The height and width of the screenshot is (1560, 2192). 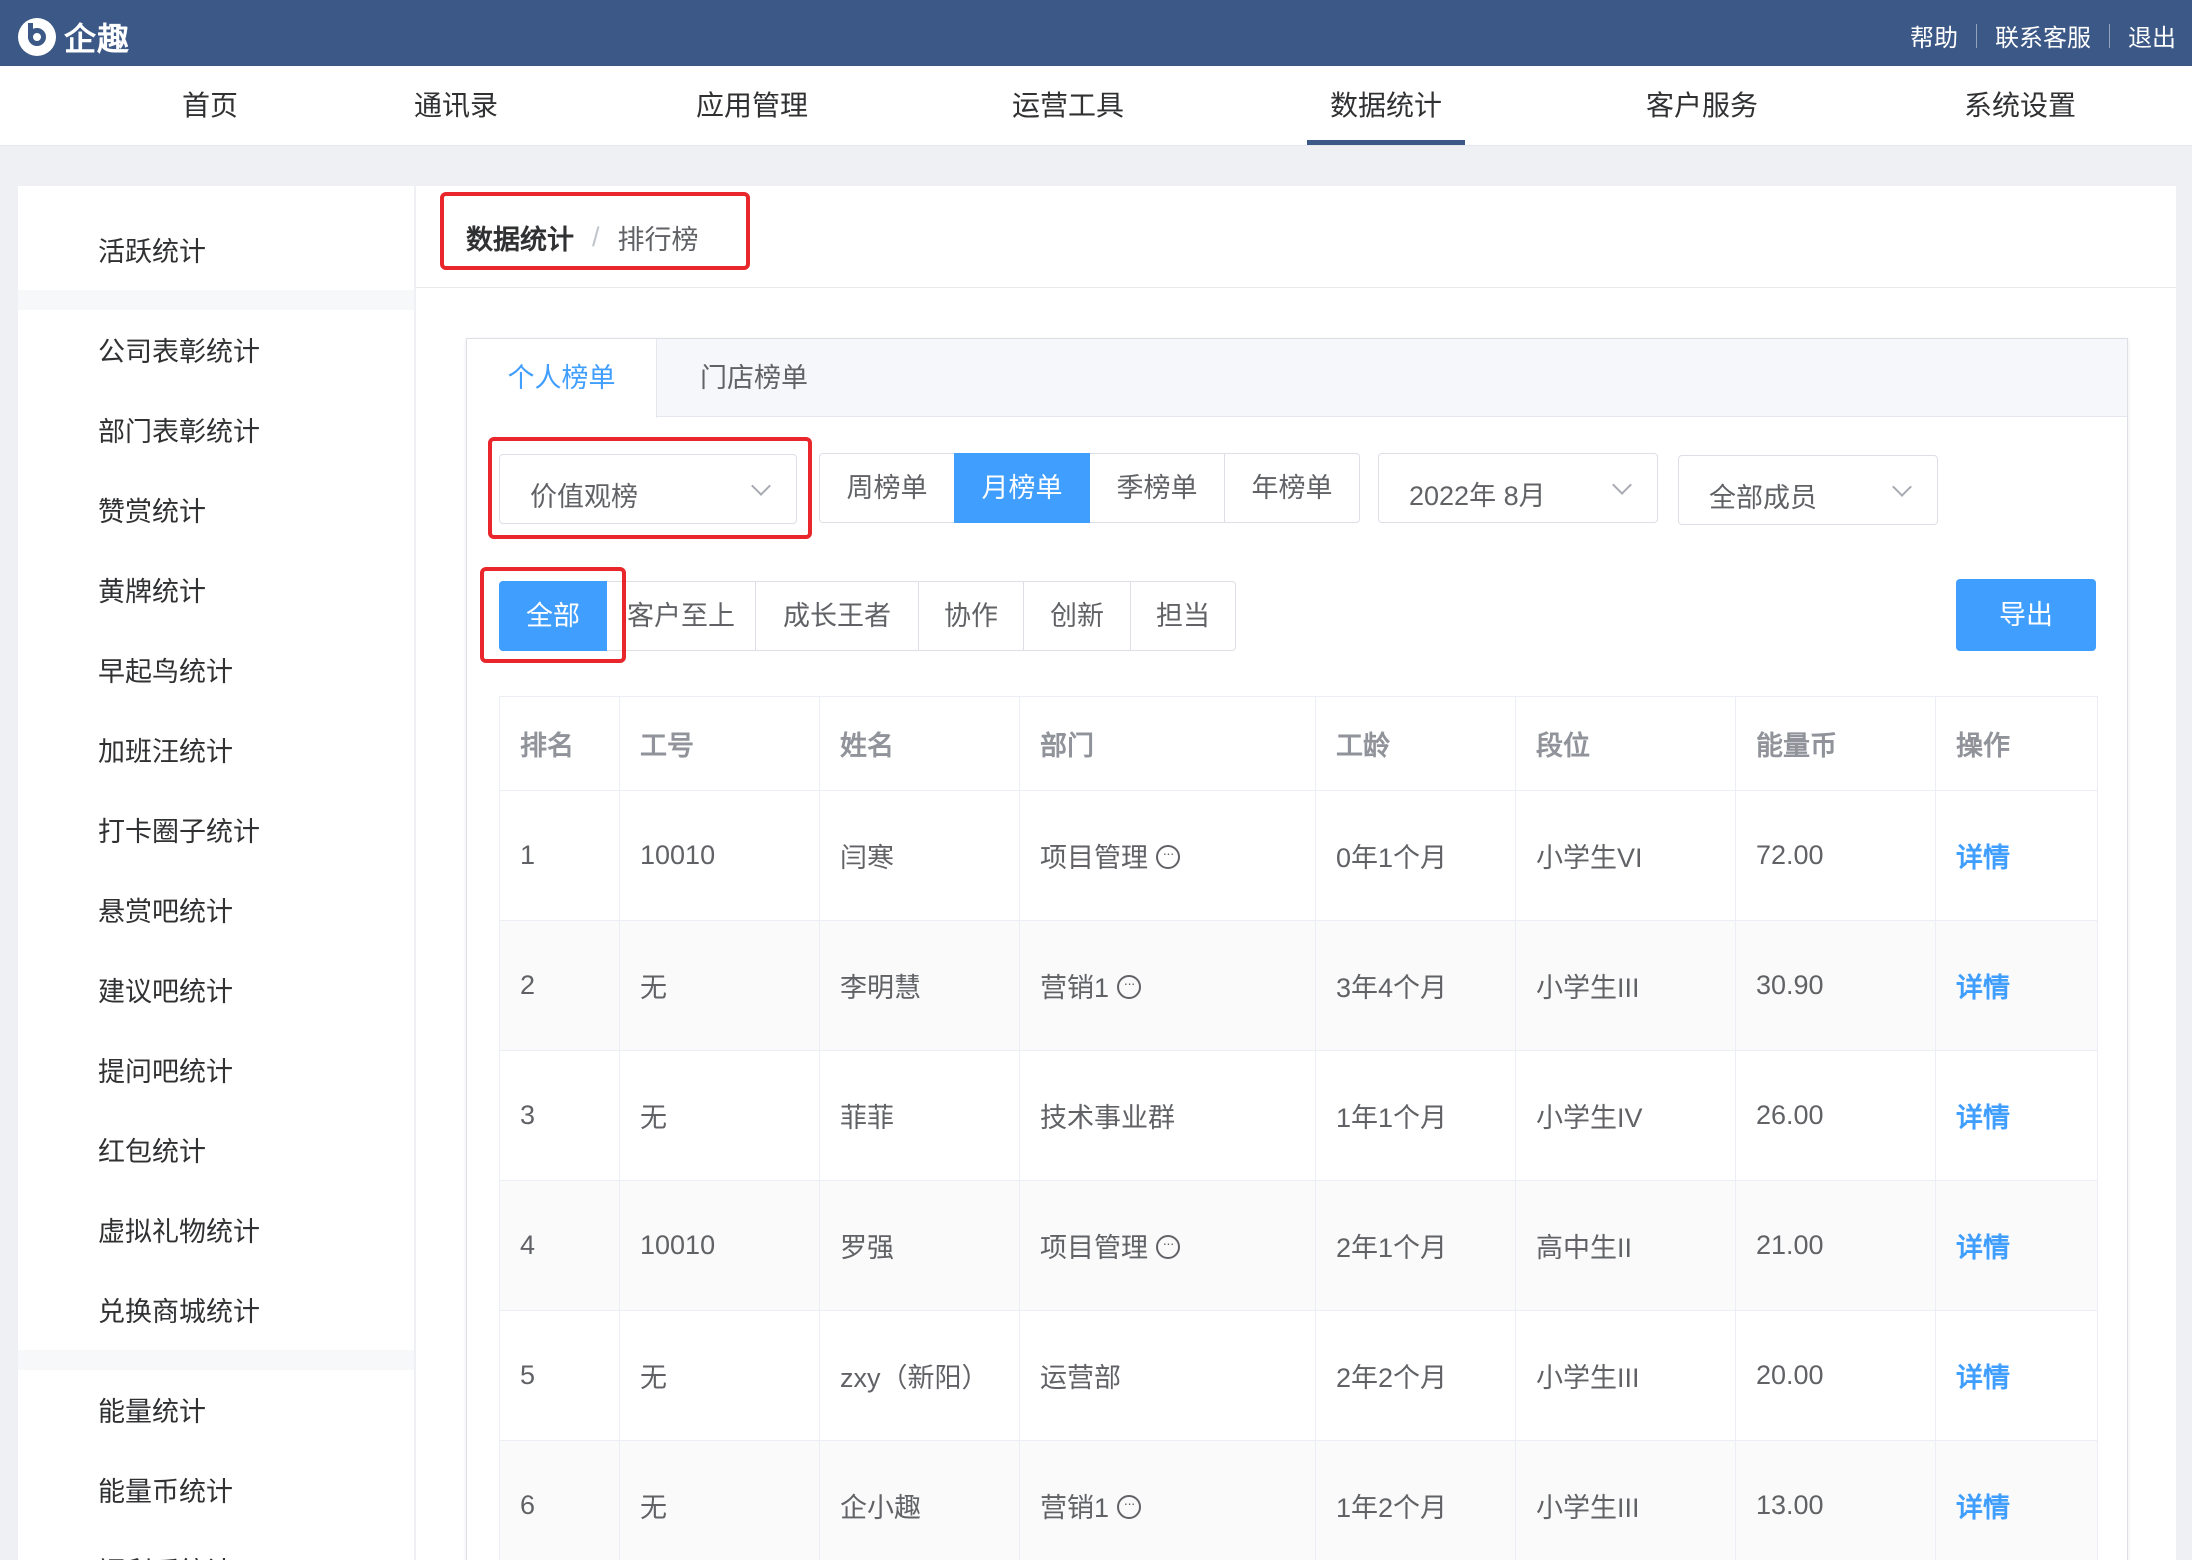 What do you see at coordinates (97, 39) in the screenshot?
I see `app-name: 企趣` at bounding box center [97, 39].